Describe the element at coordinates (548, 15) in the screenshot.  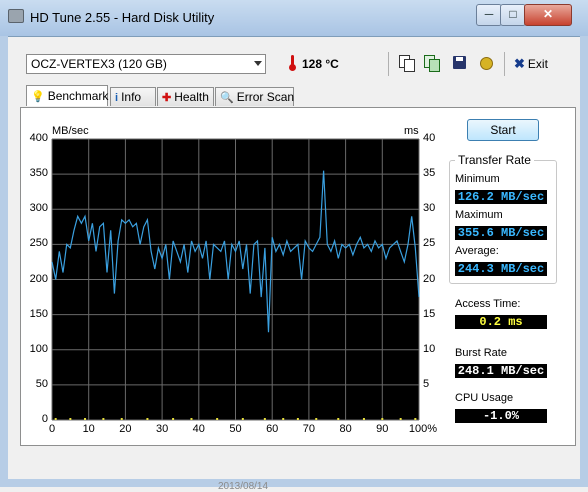
I see `close-button: ✕` at that location.